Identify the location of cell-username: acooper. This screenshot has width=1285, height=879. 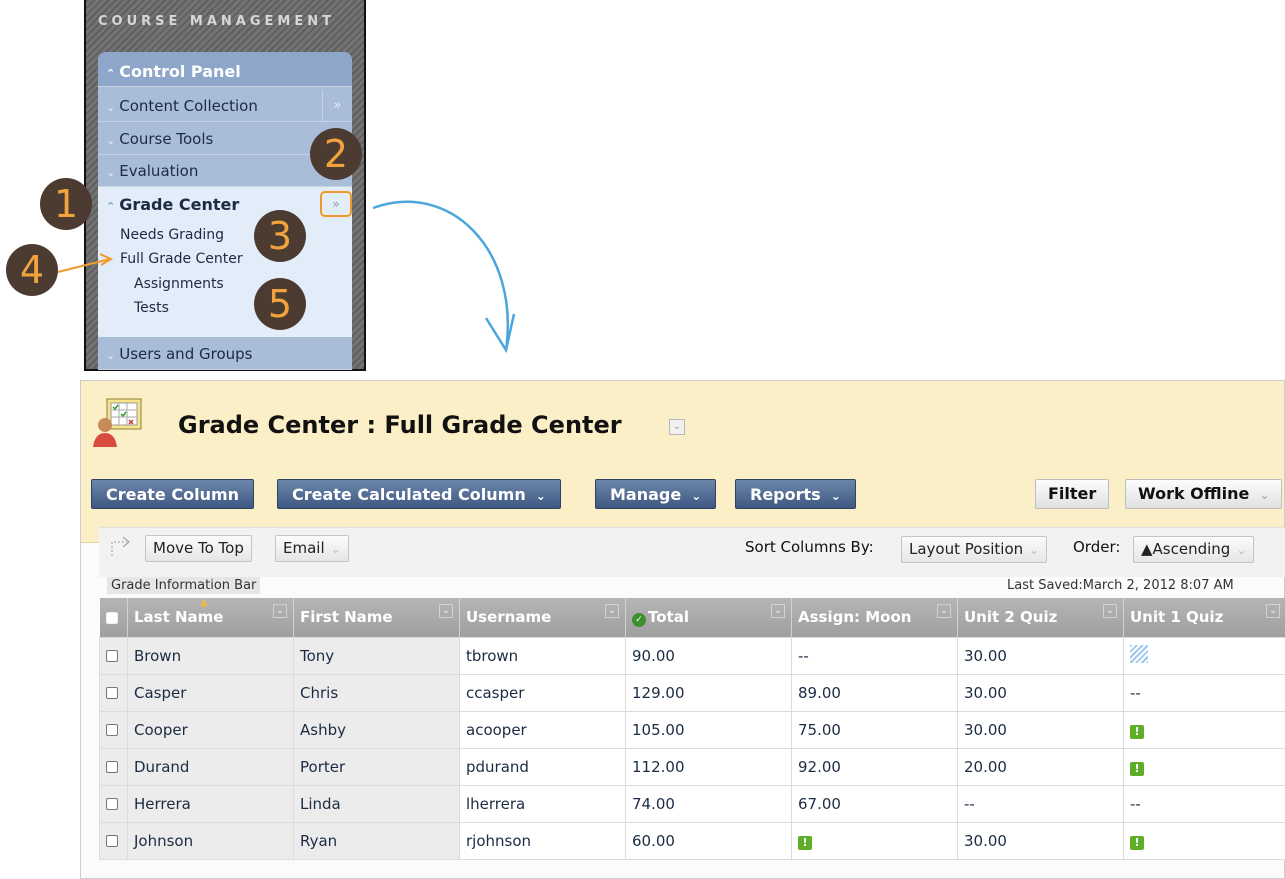
(542, 729).